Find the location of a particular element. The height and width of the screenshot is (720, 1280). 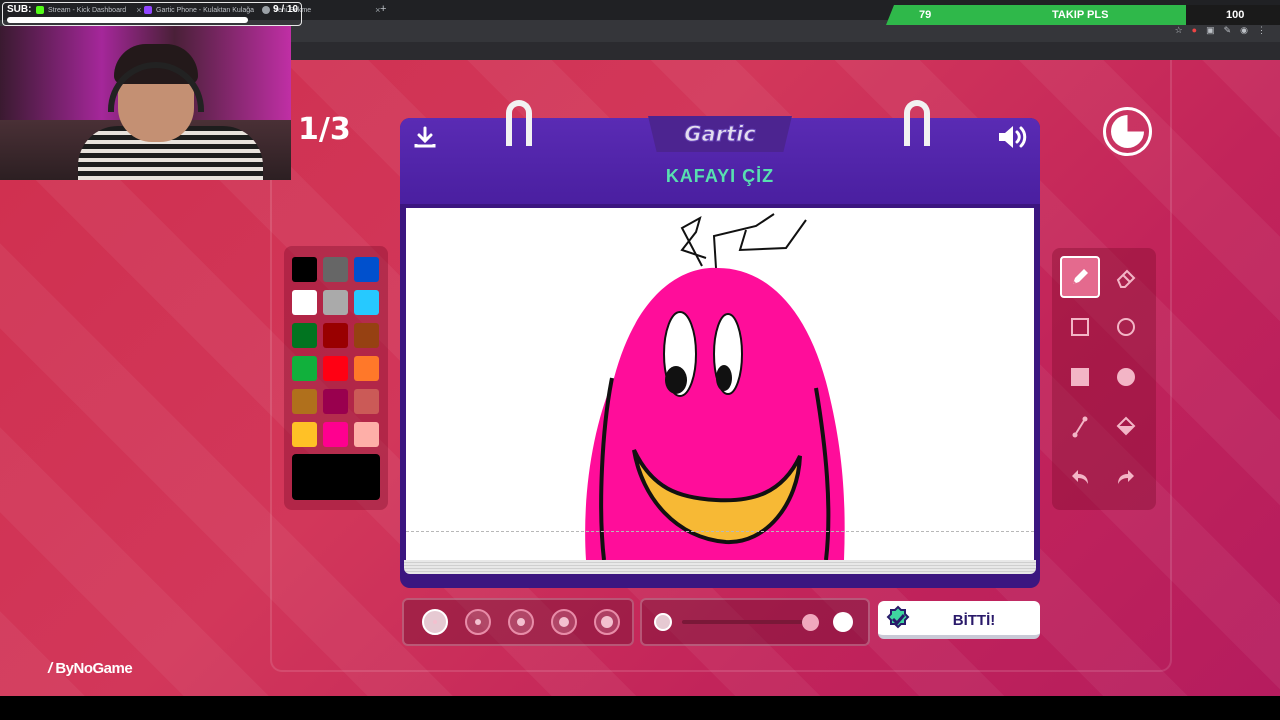

follow-goal-target: 100 is located at coordinates (1235, 15).